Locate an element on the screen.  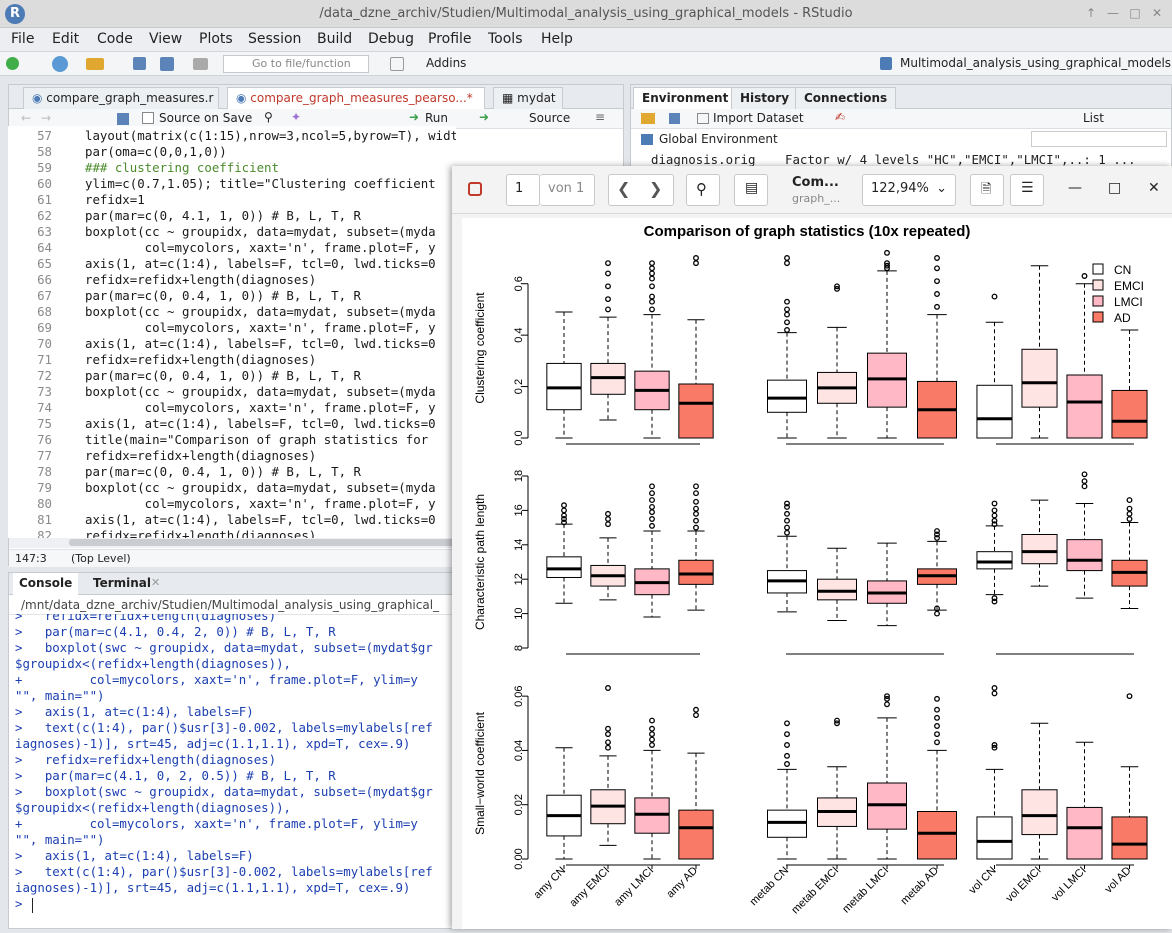
environment-search-input is located at coordinates (1099, 139).